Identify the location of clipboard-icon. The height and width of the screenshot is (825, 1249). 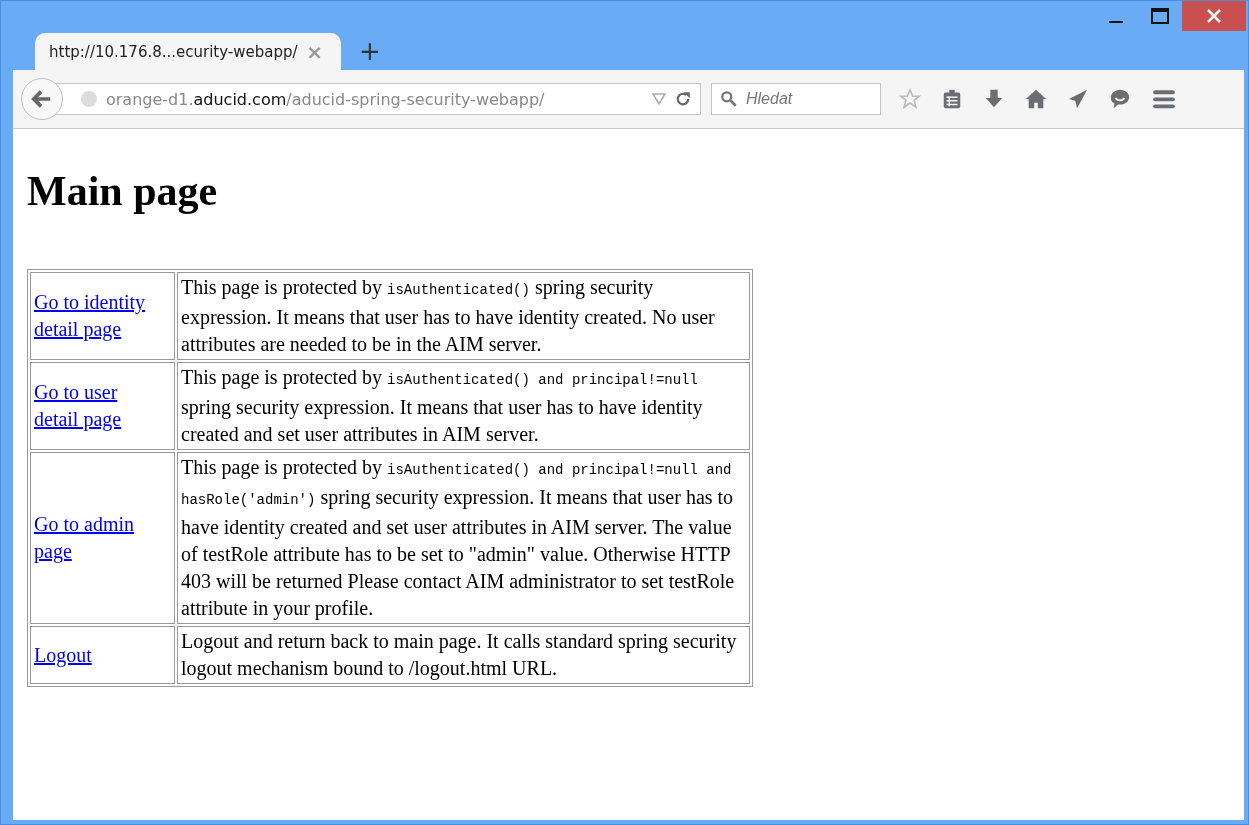
(952, 99).